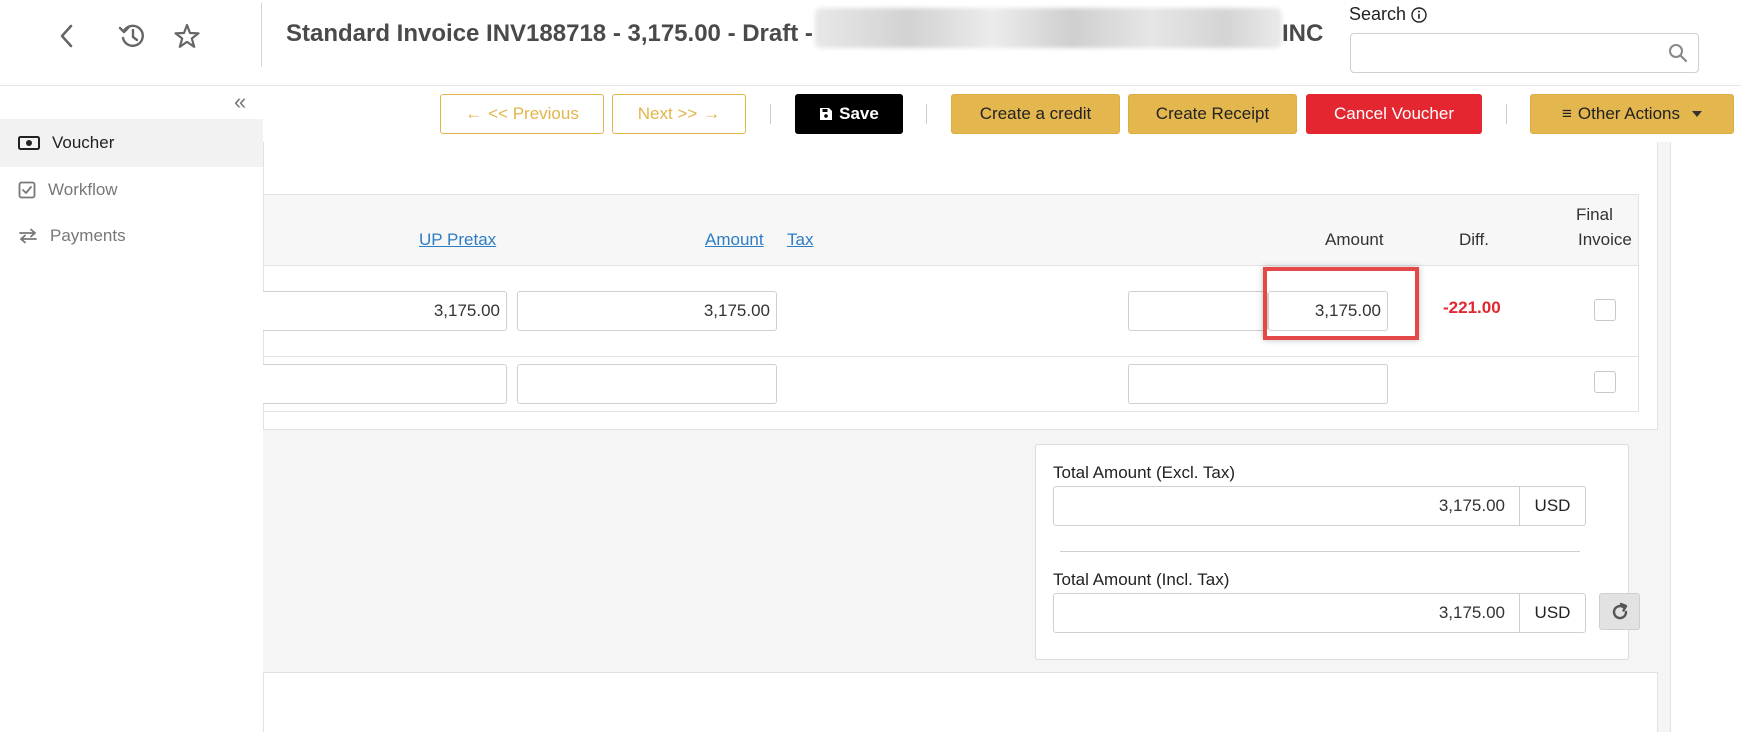  What do you see at coordinates (1511, 53) in the screenshot?
I see `search-input` at bounding box center [1511, 53].